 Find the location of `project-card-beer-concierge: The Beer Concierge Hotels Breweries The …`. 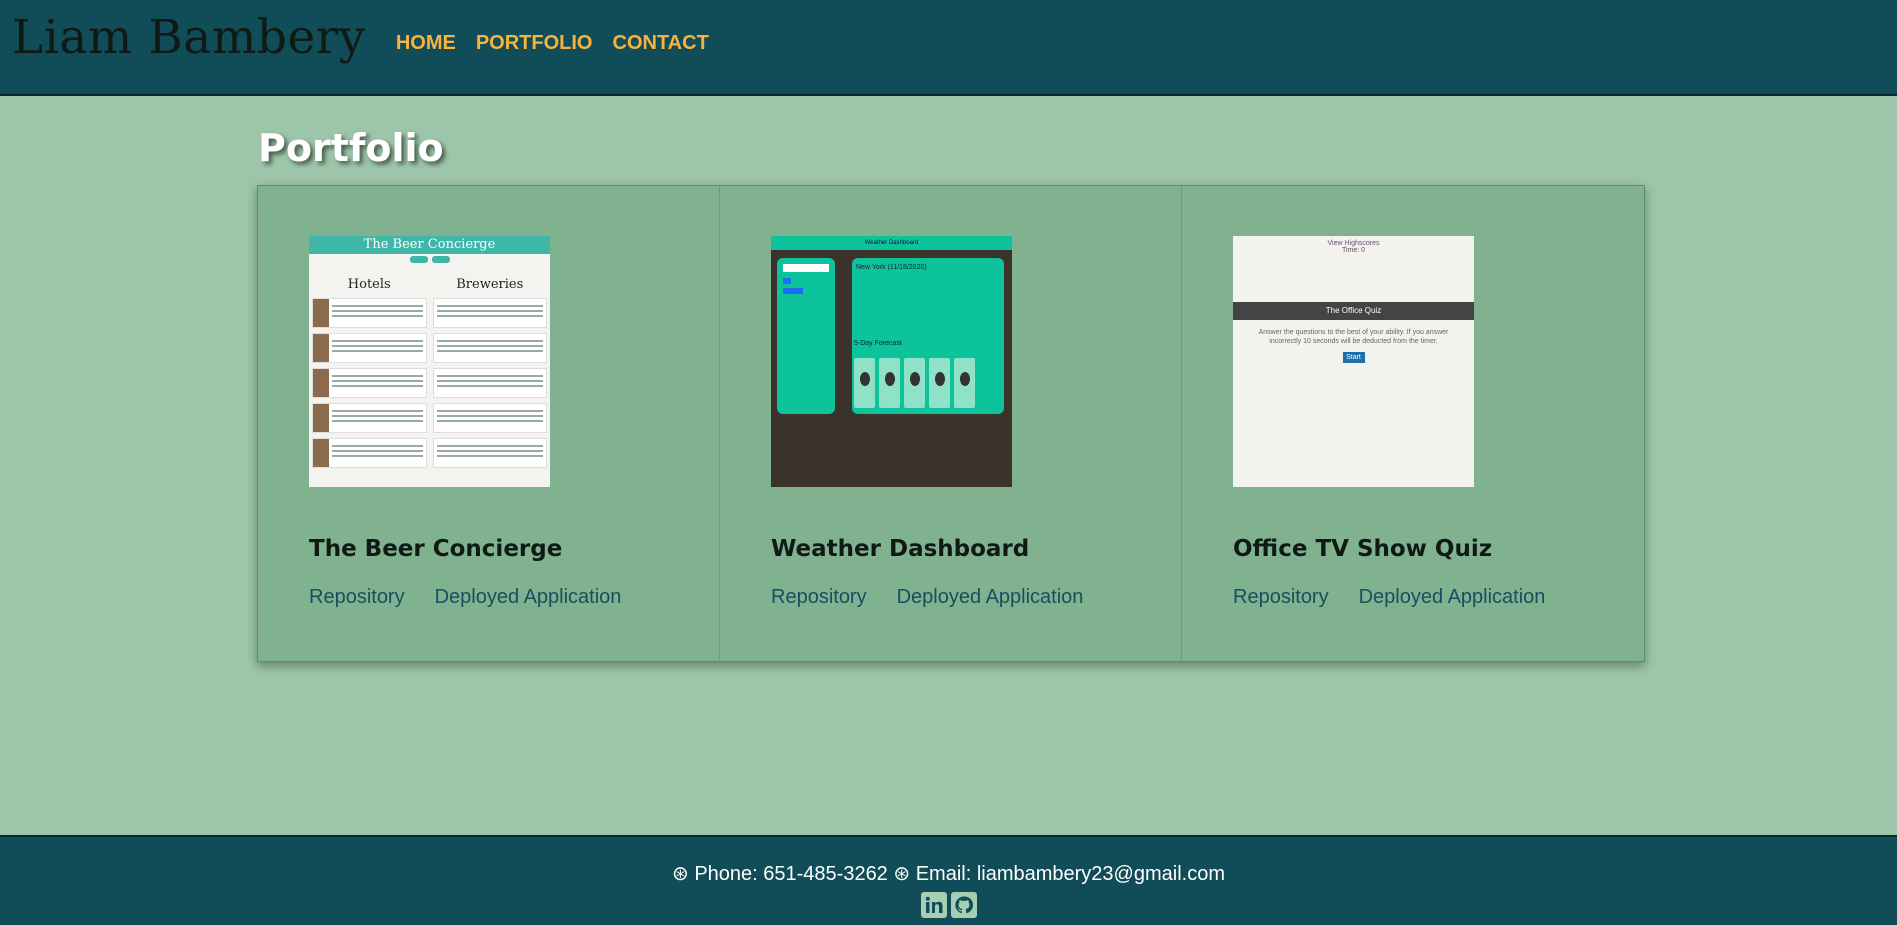

project-card-beer-concierge: The Beer Concierge Hotels Breweries The … is located at coordinates (489, 423).